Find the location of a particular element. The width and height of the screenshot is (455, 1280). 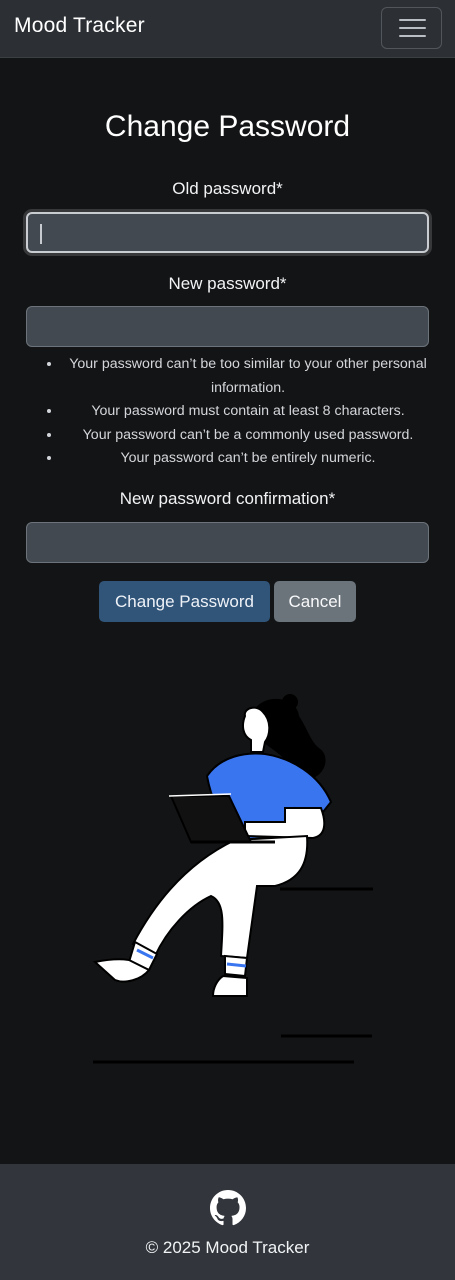

new-password-field is located at coordinates (227, 326).